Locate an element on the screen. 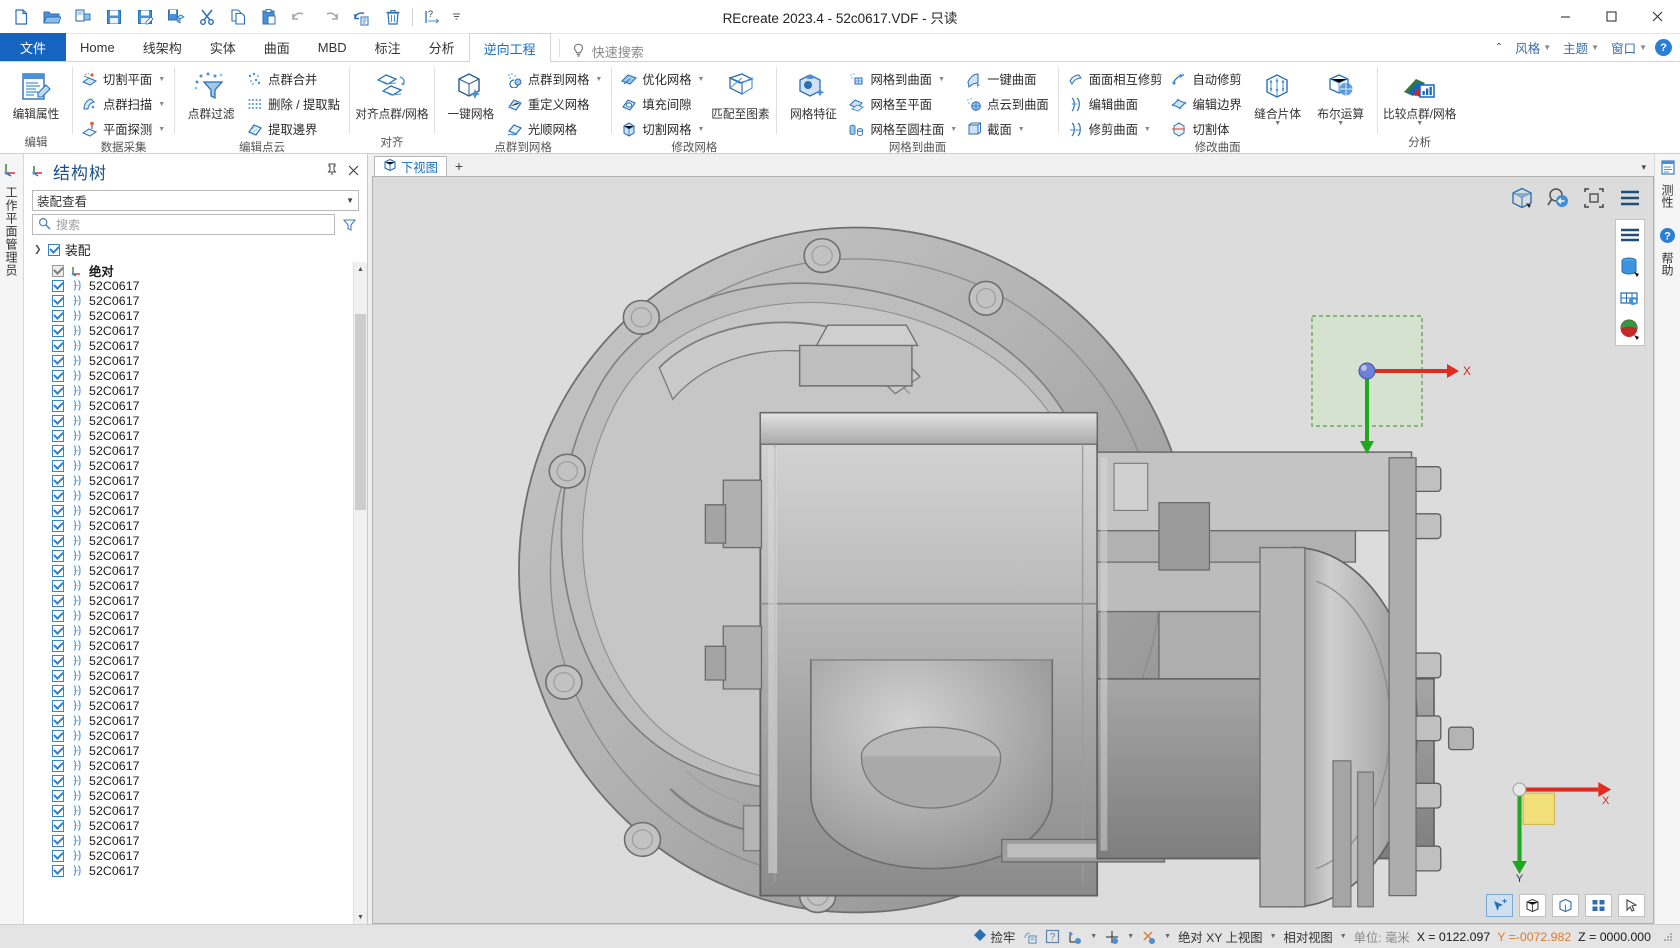 The image size is (1680, 948). scroll-down-icon: ▼ is located at coordinates (360, 917).